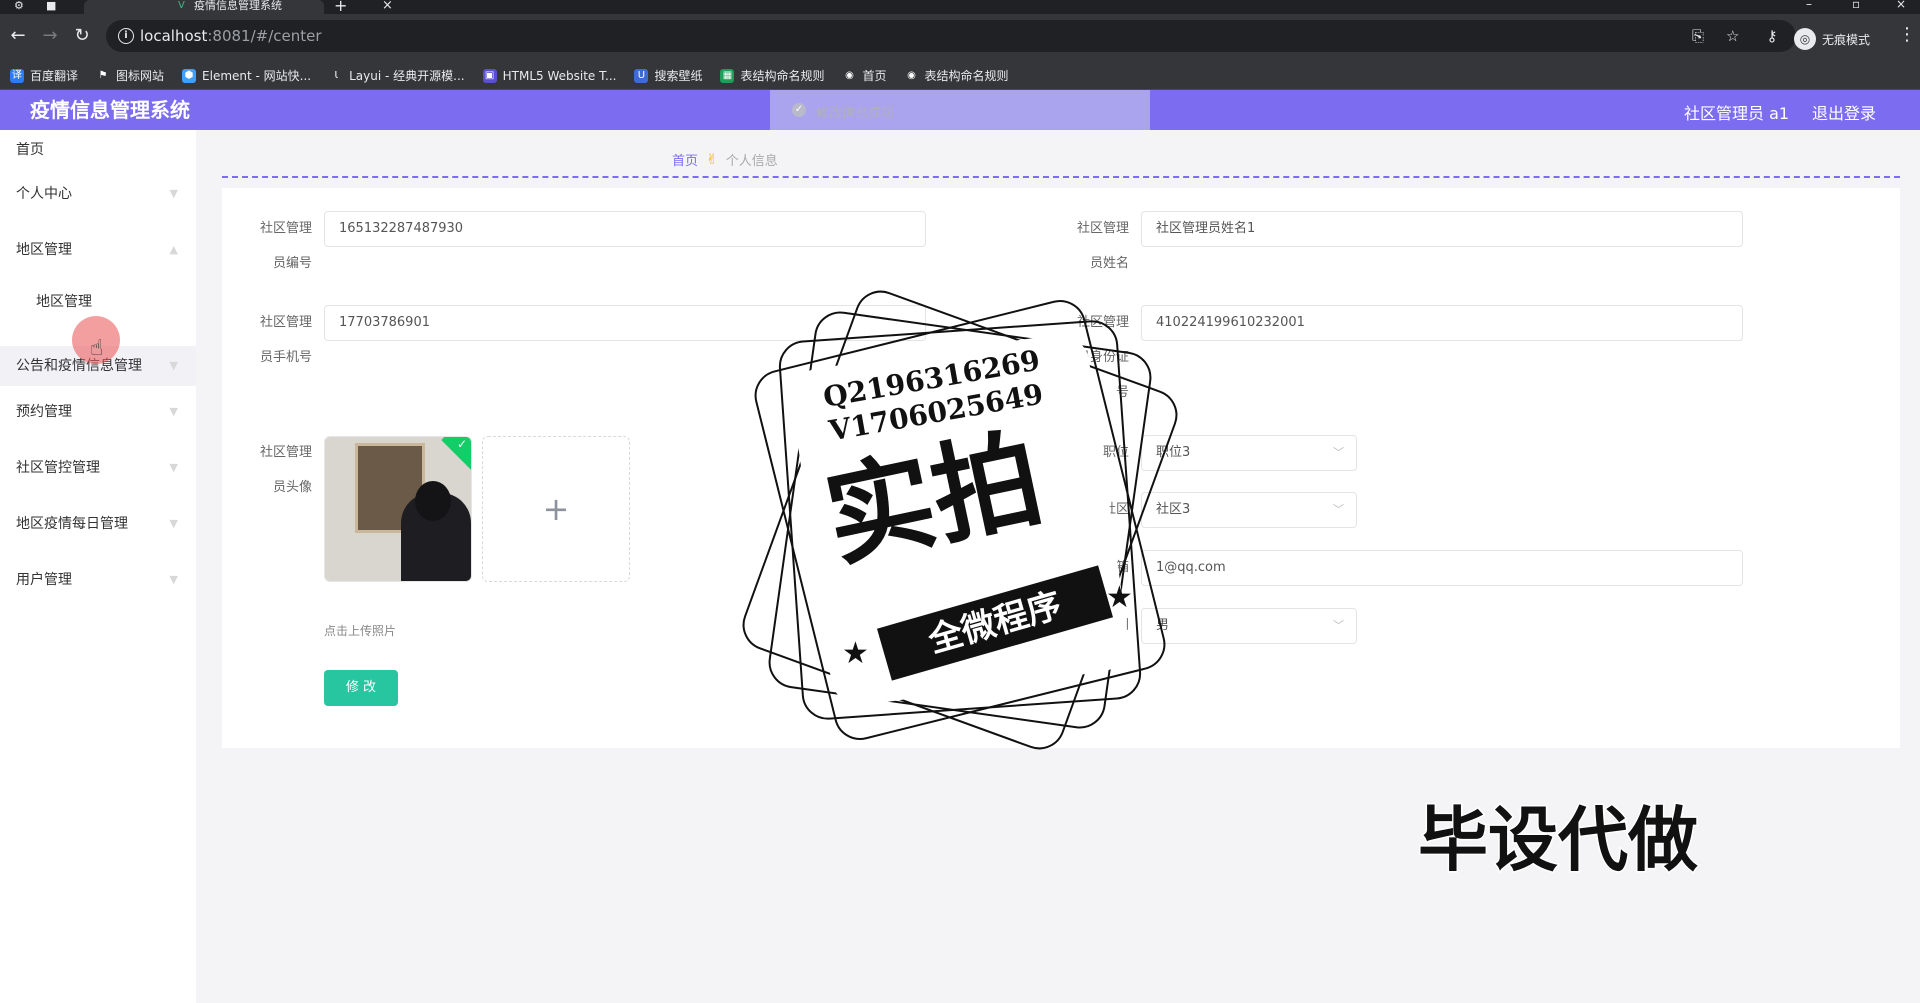 This screenshot has height=1003, width=1920. I want to click on bookmark-item: ◉ 表结构命名规则, so click(956, 75).